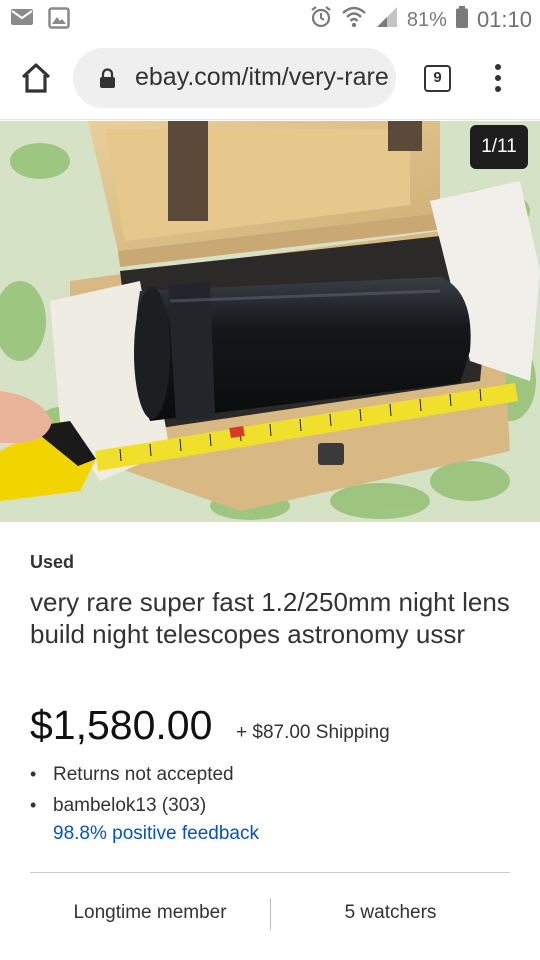  Describe the element at coordinates (354, 20) in the screenshot. I see `wifi-icon` at that location.